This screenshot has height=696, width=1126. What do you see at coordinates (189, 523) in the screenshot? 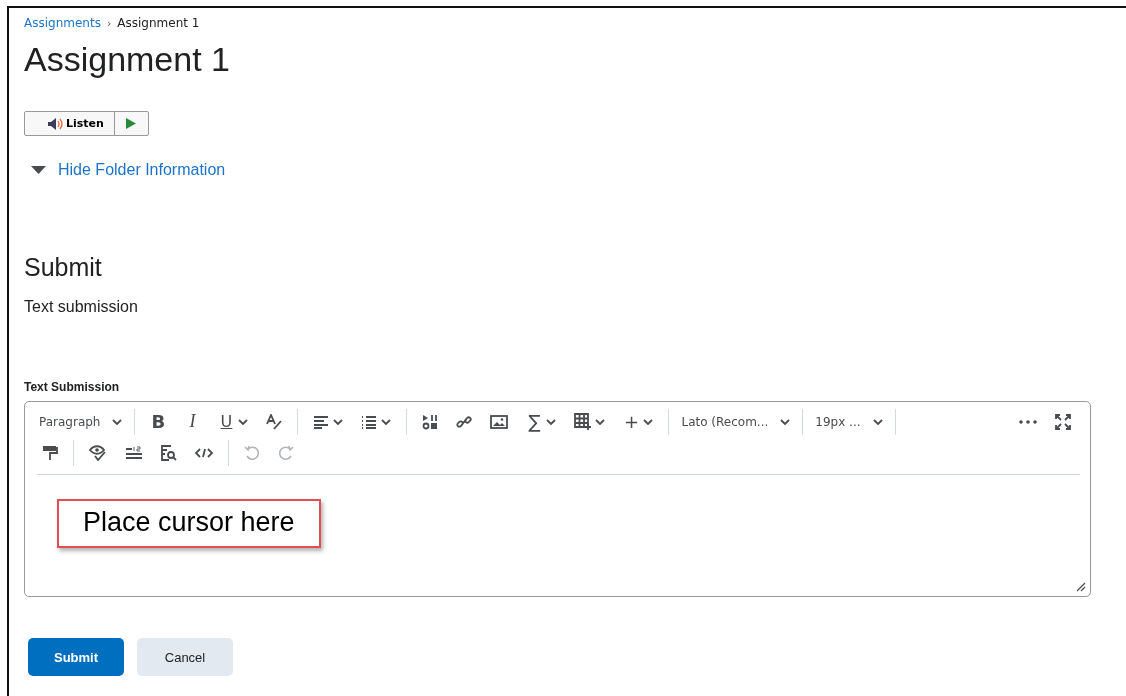
I see `callout-text: Place cursor here` at bounding box center [189, 523].